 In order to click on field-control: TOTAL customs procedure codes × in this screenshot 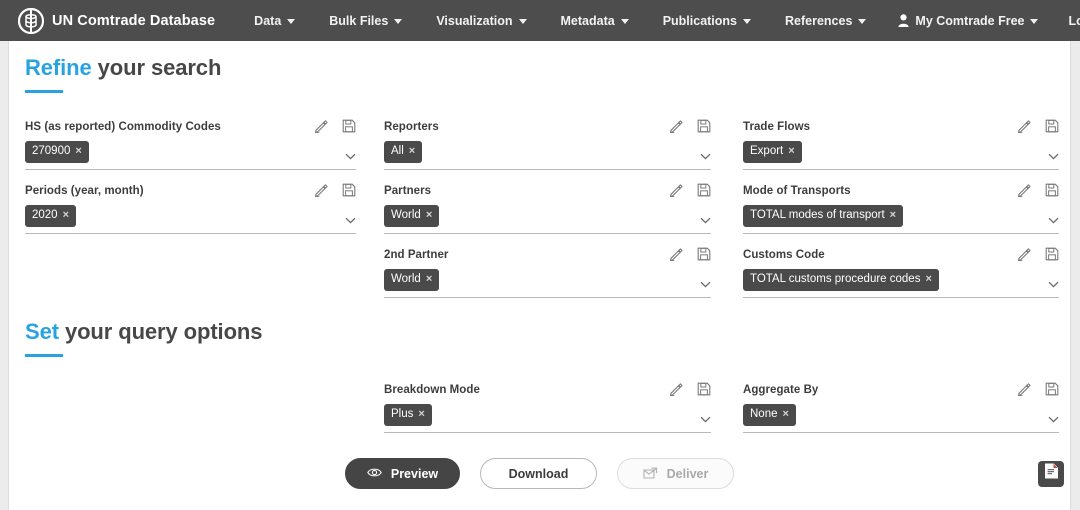, I will do `click(901, 280)`.